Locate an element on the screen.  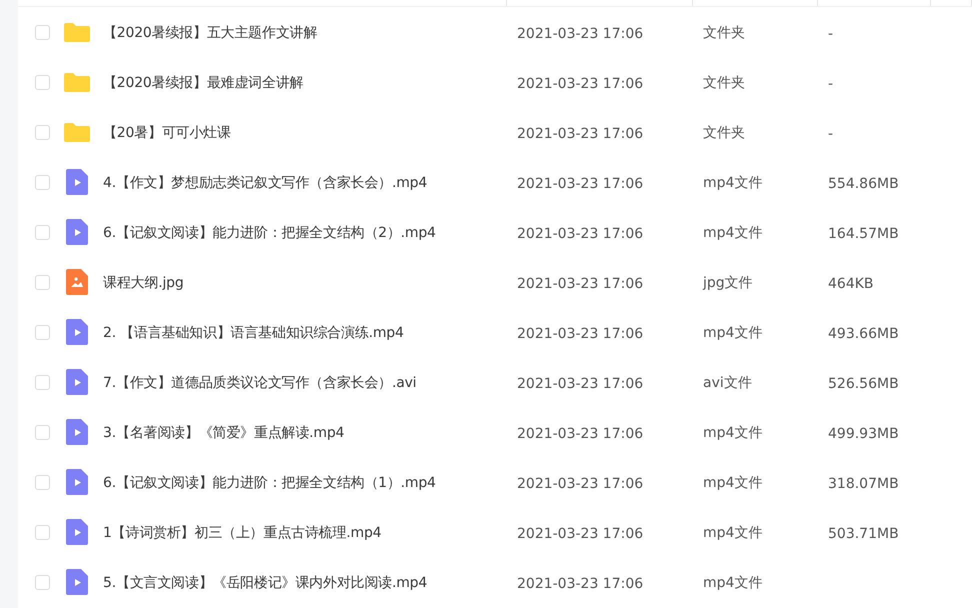
file-name: 课程大纲.jpg is located at coordinates (143, 282).